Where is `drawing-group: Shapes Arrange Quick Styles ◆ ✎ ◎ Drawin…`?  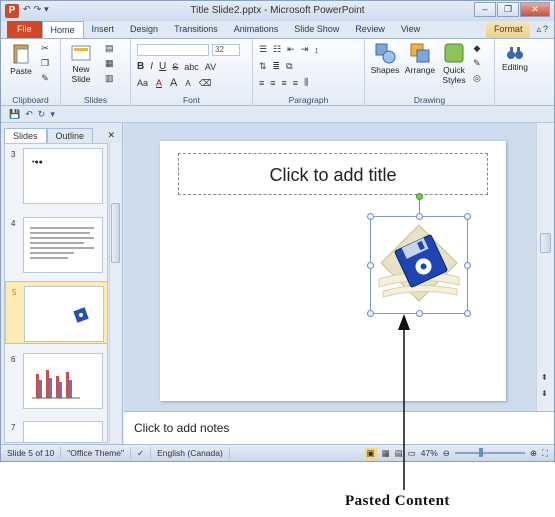
drawing-group: Shapes Arrange Quick Styles ◆ ✎ ◎ Drawin… is located at coordinates (430, 72).